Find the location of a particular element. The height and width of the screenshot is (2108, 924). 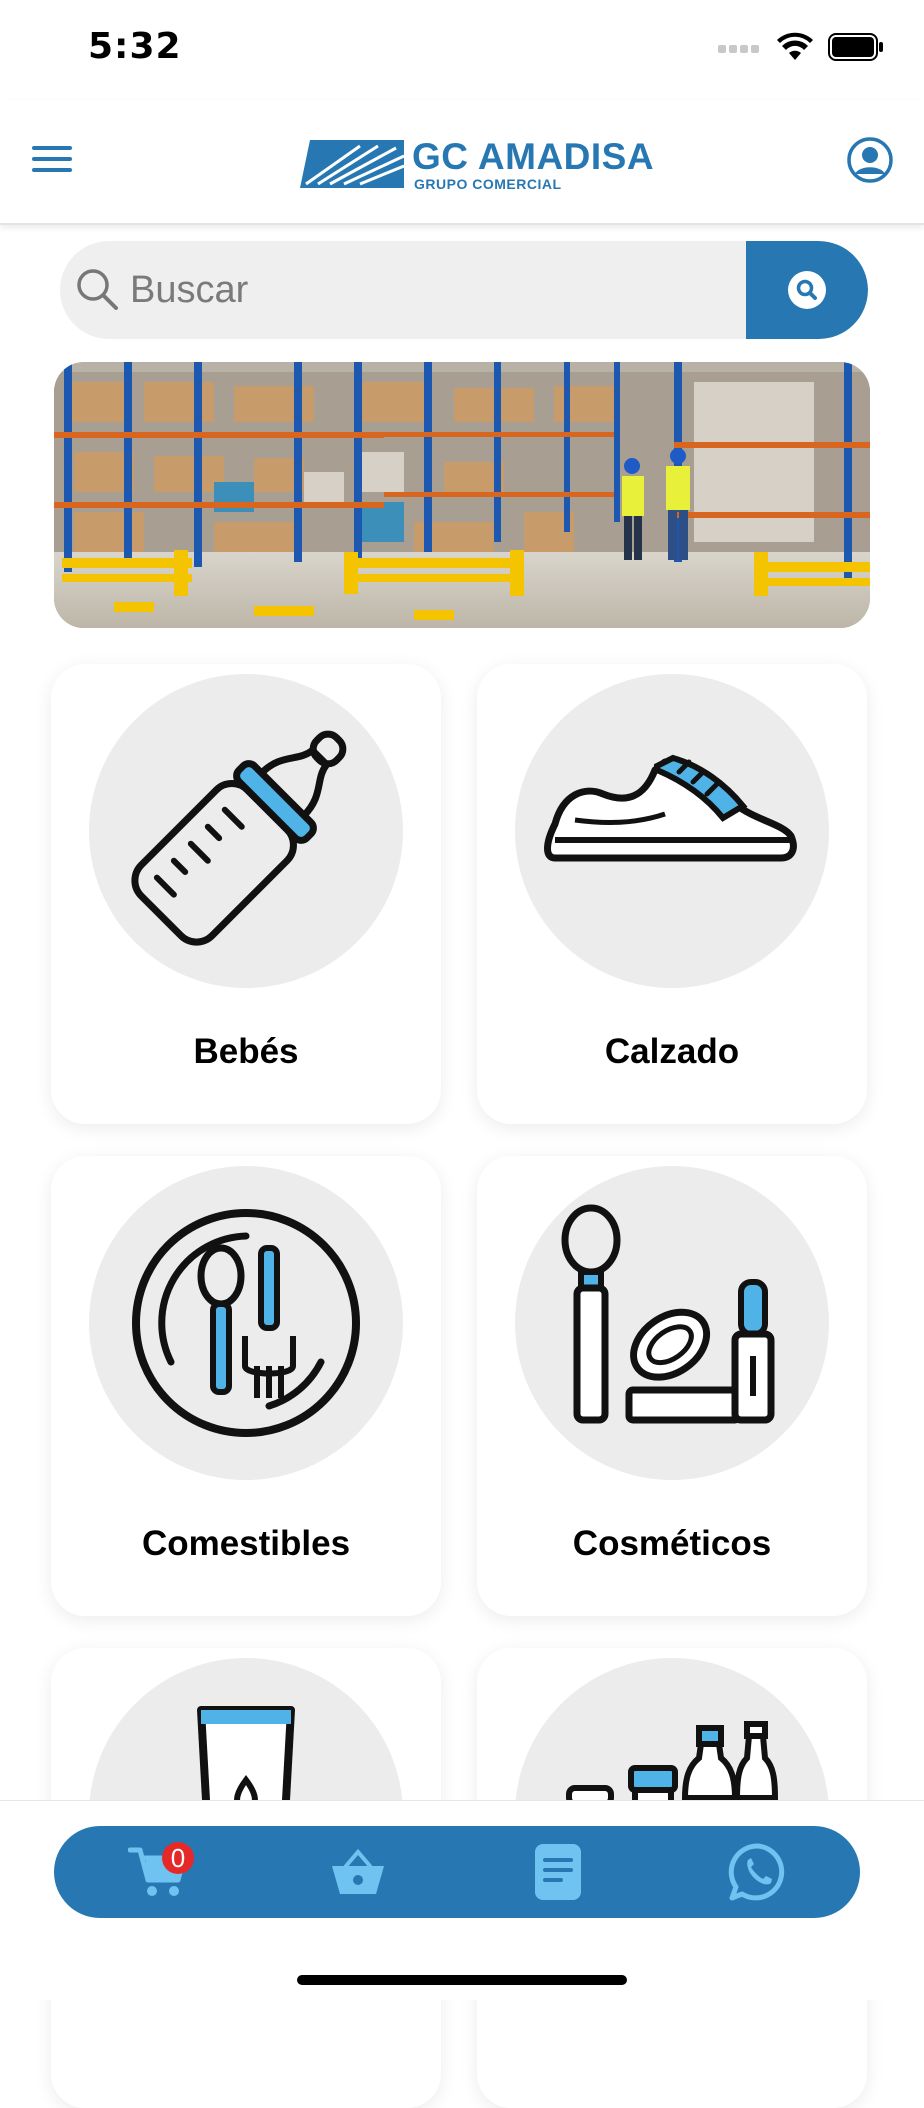

signal-icon is located at coordinates (738, 49).